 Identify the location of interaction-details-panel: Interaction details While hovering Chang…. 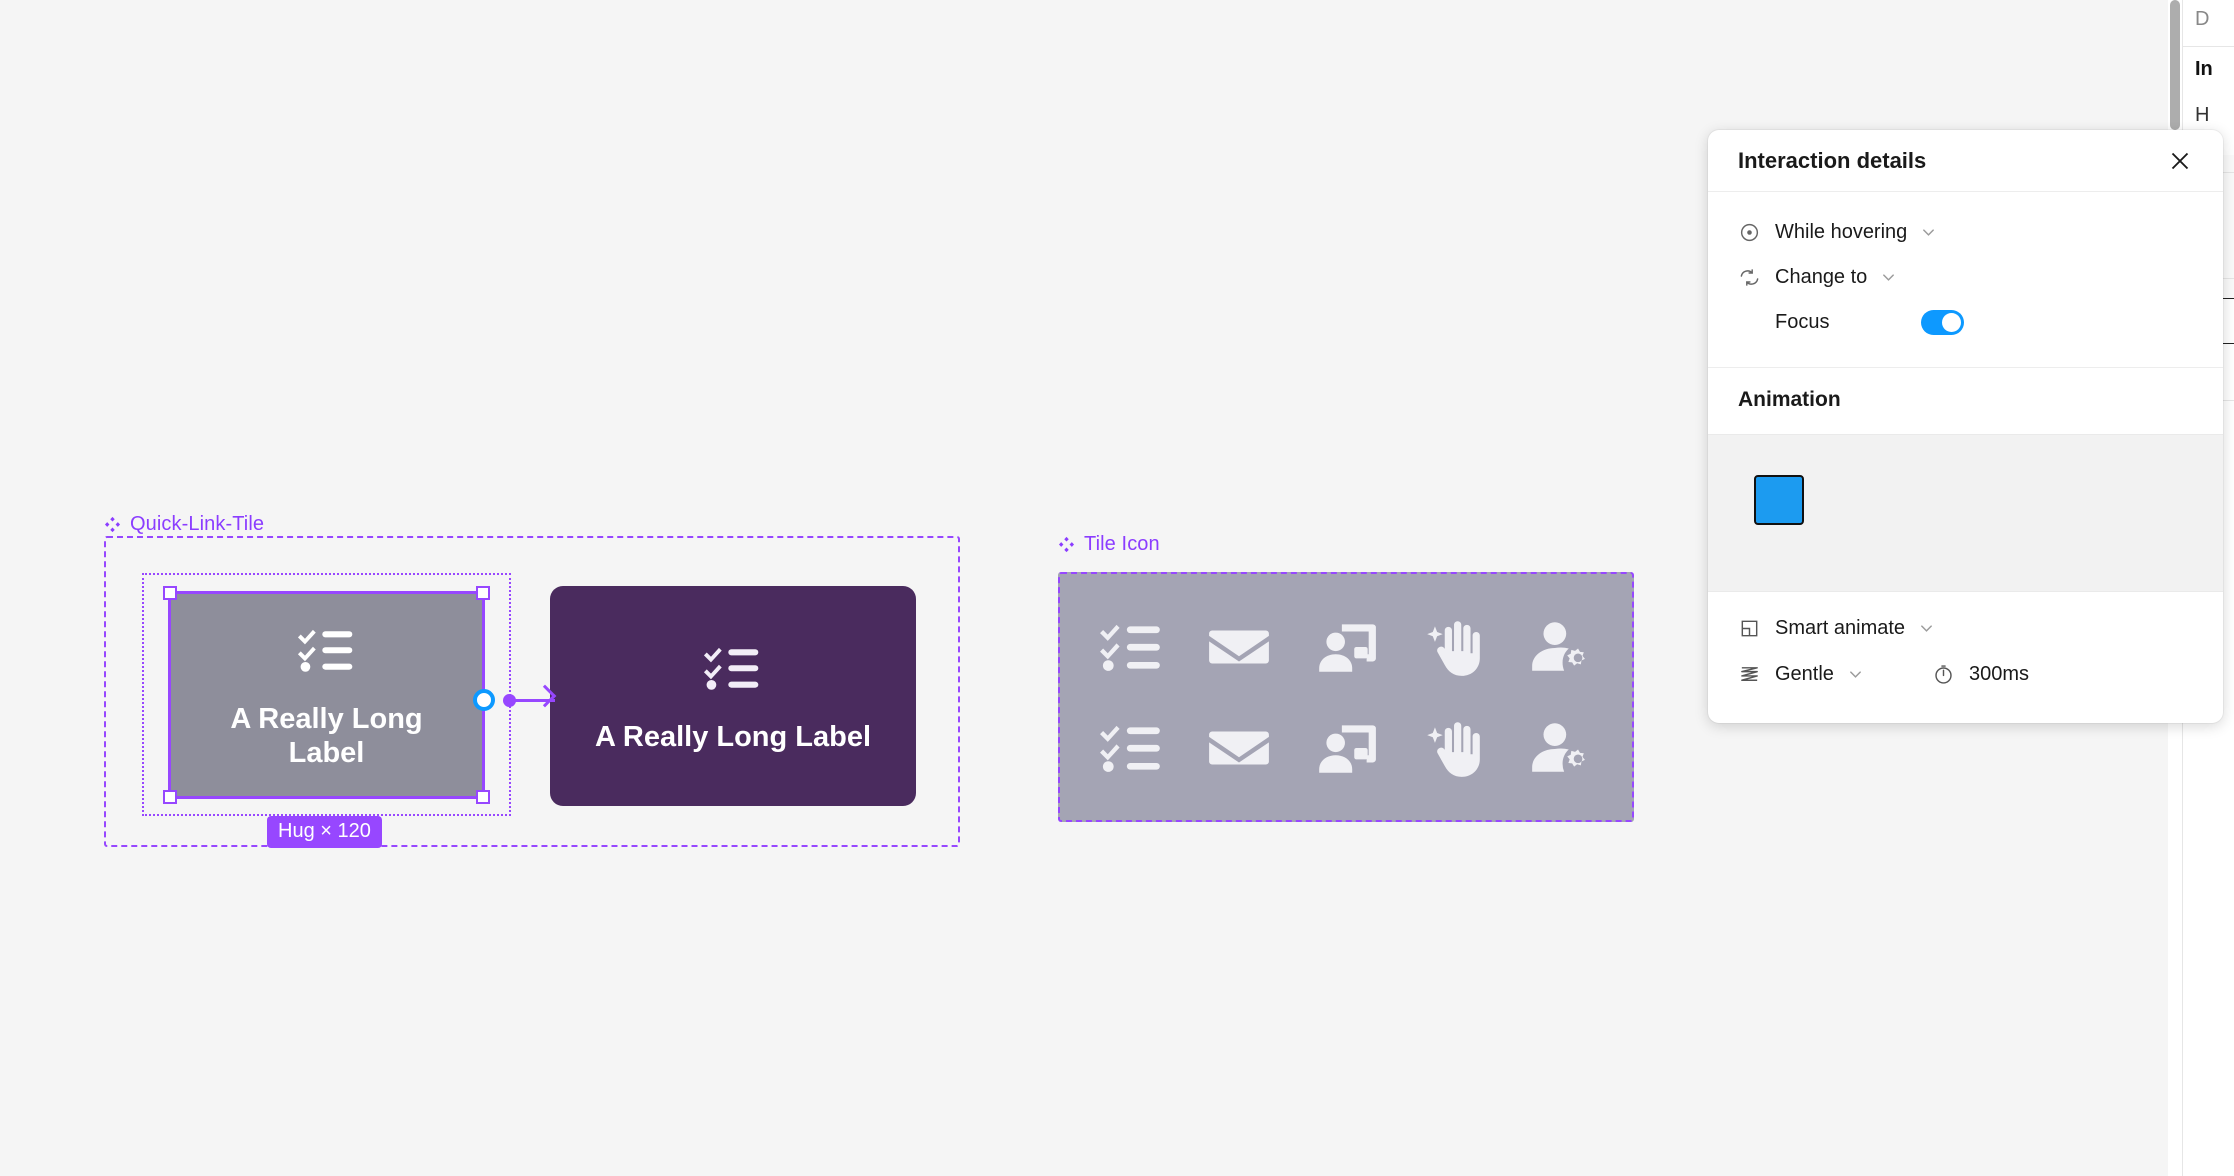
(1965, 426).